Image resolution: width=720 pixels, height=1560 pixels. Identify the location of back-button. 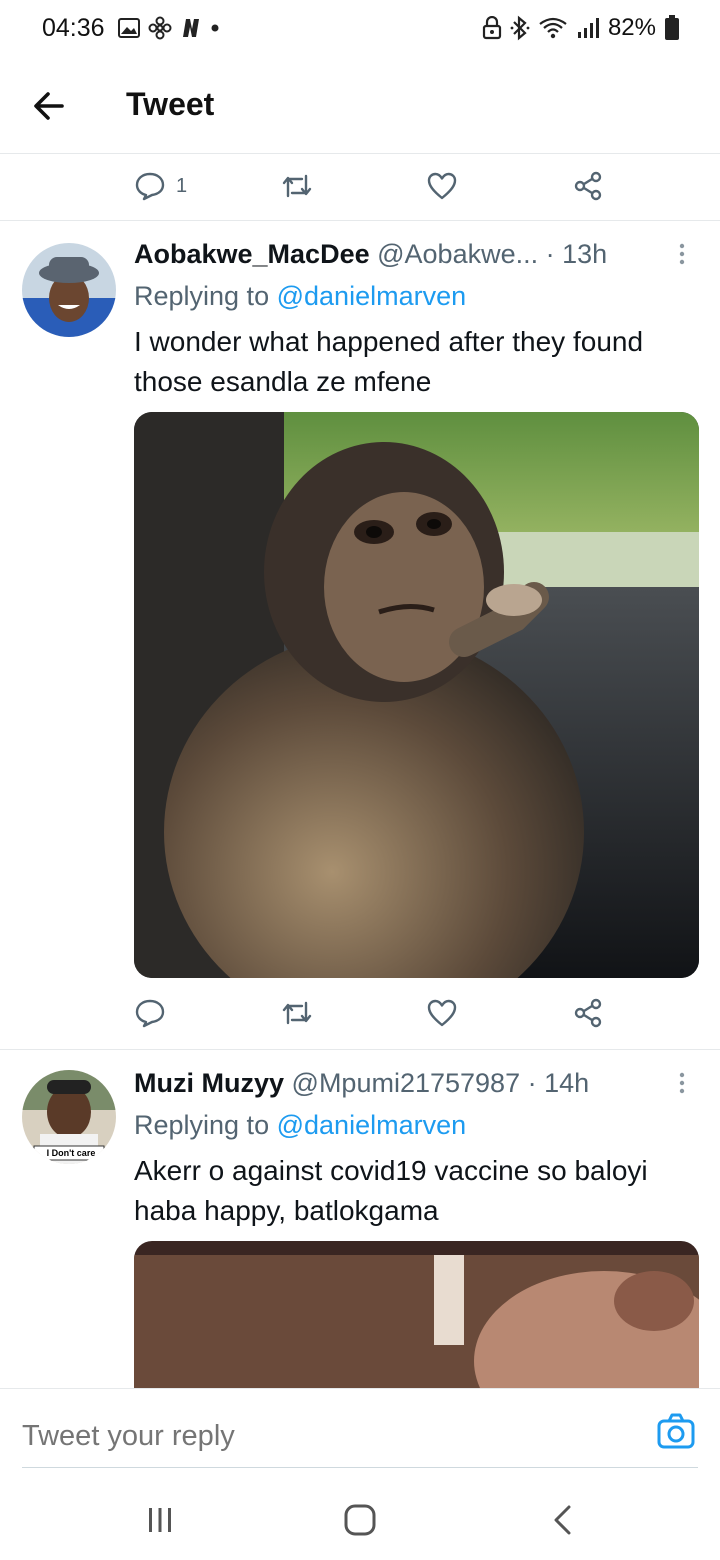
(50, 106).